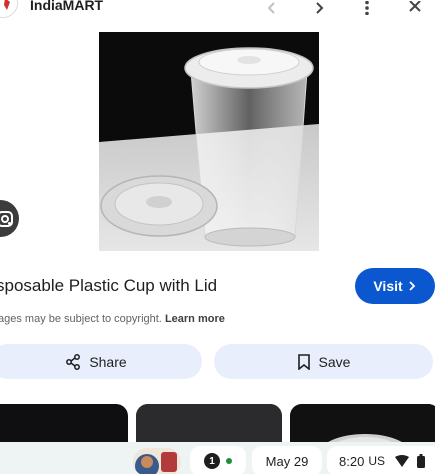  Describe the element at coordinates (212, 461) in the screenshot. I see `notification-count: 1` at that location.